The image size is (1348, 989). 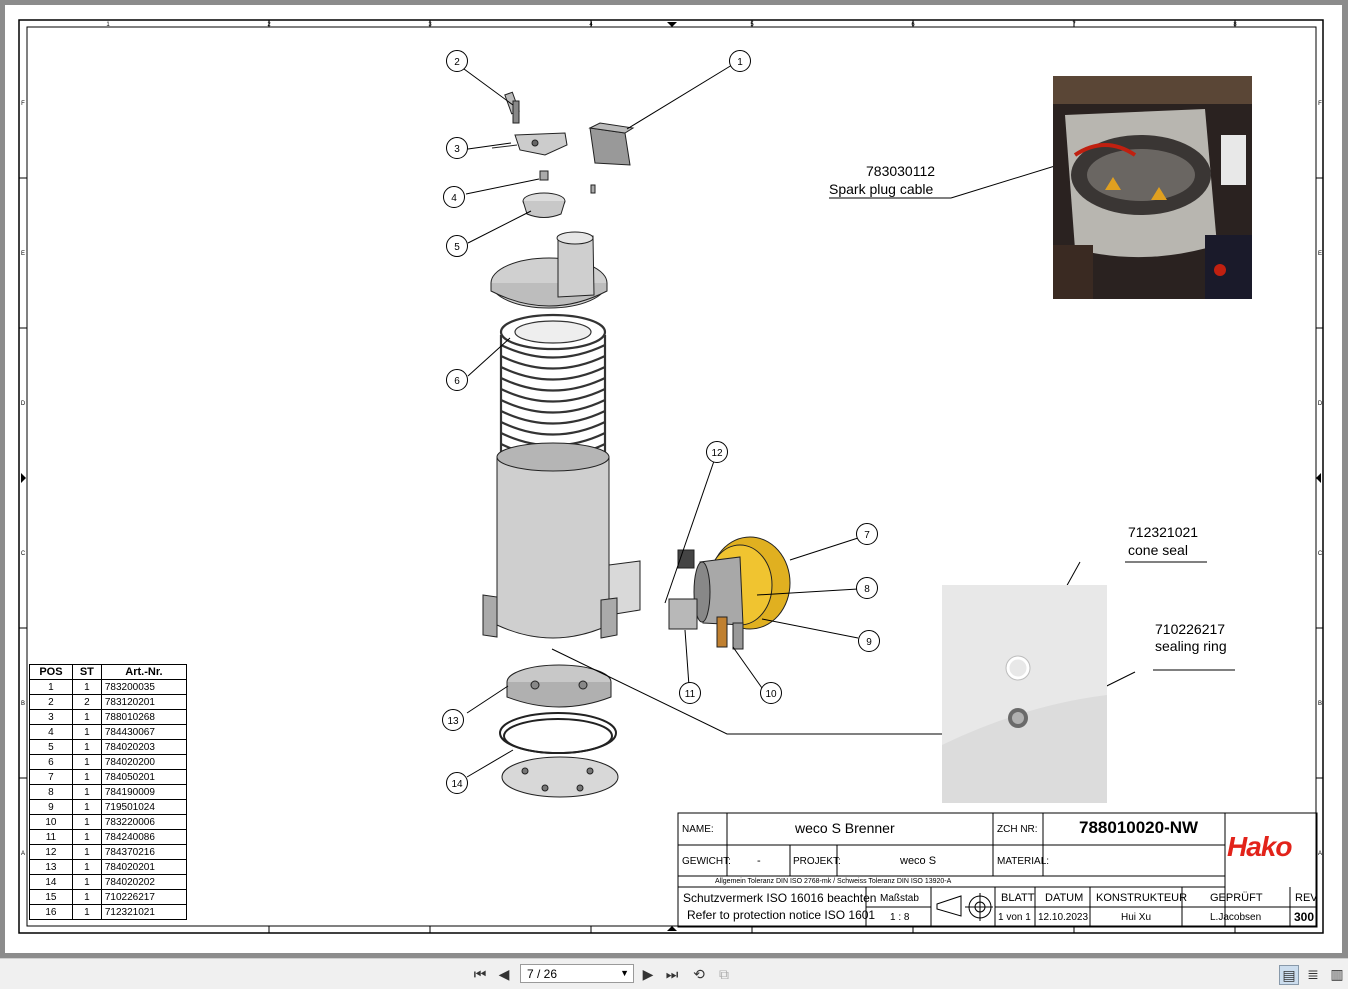 What do you see at coordinates (1018, 898) in the screenshot?
I see `sheet-label: BLATT` at bounding box center [1018, 898].